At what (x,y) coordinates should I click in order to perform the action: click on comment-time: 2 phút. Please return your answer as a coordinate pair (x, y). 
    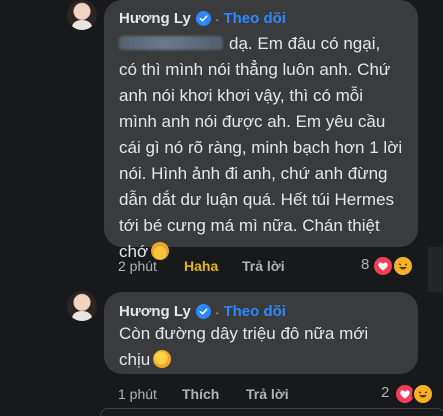
    Looking at the image, I should click on (137, 266).